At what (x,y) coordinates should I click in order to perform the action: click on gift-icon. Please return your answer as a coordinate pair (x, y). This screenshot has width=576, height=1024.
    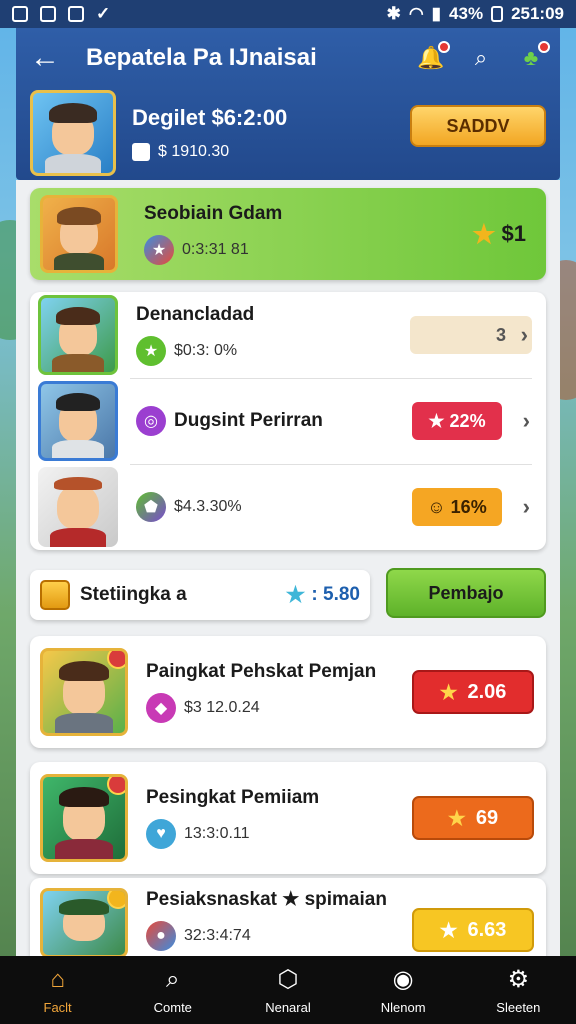
    Looking at the image, I should click on (55, 595).